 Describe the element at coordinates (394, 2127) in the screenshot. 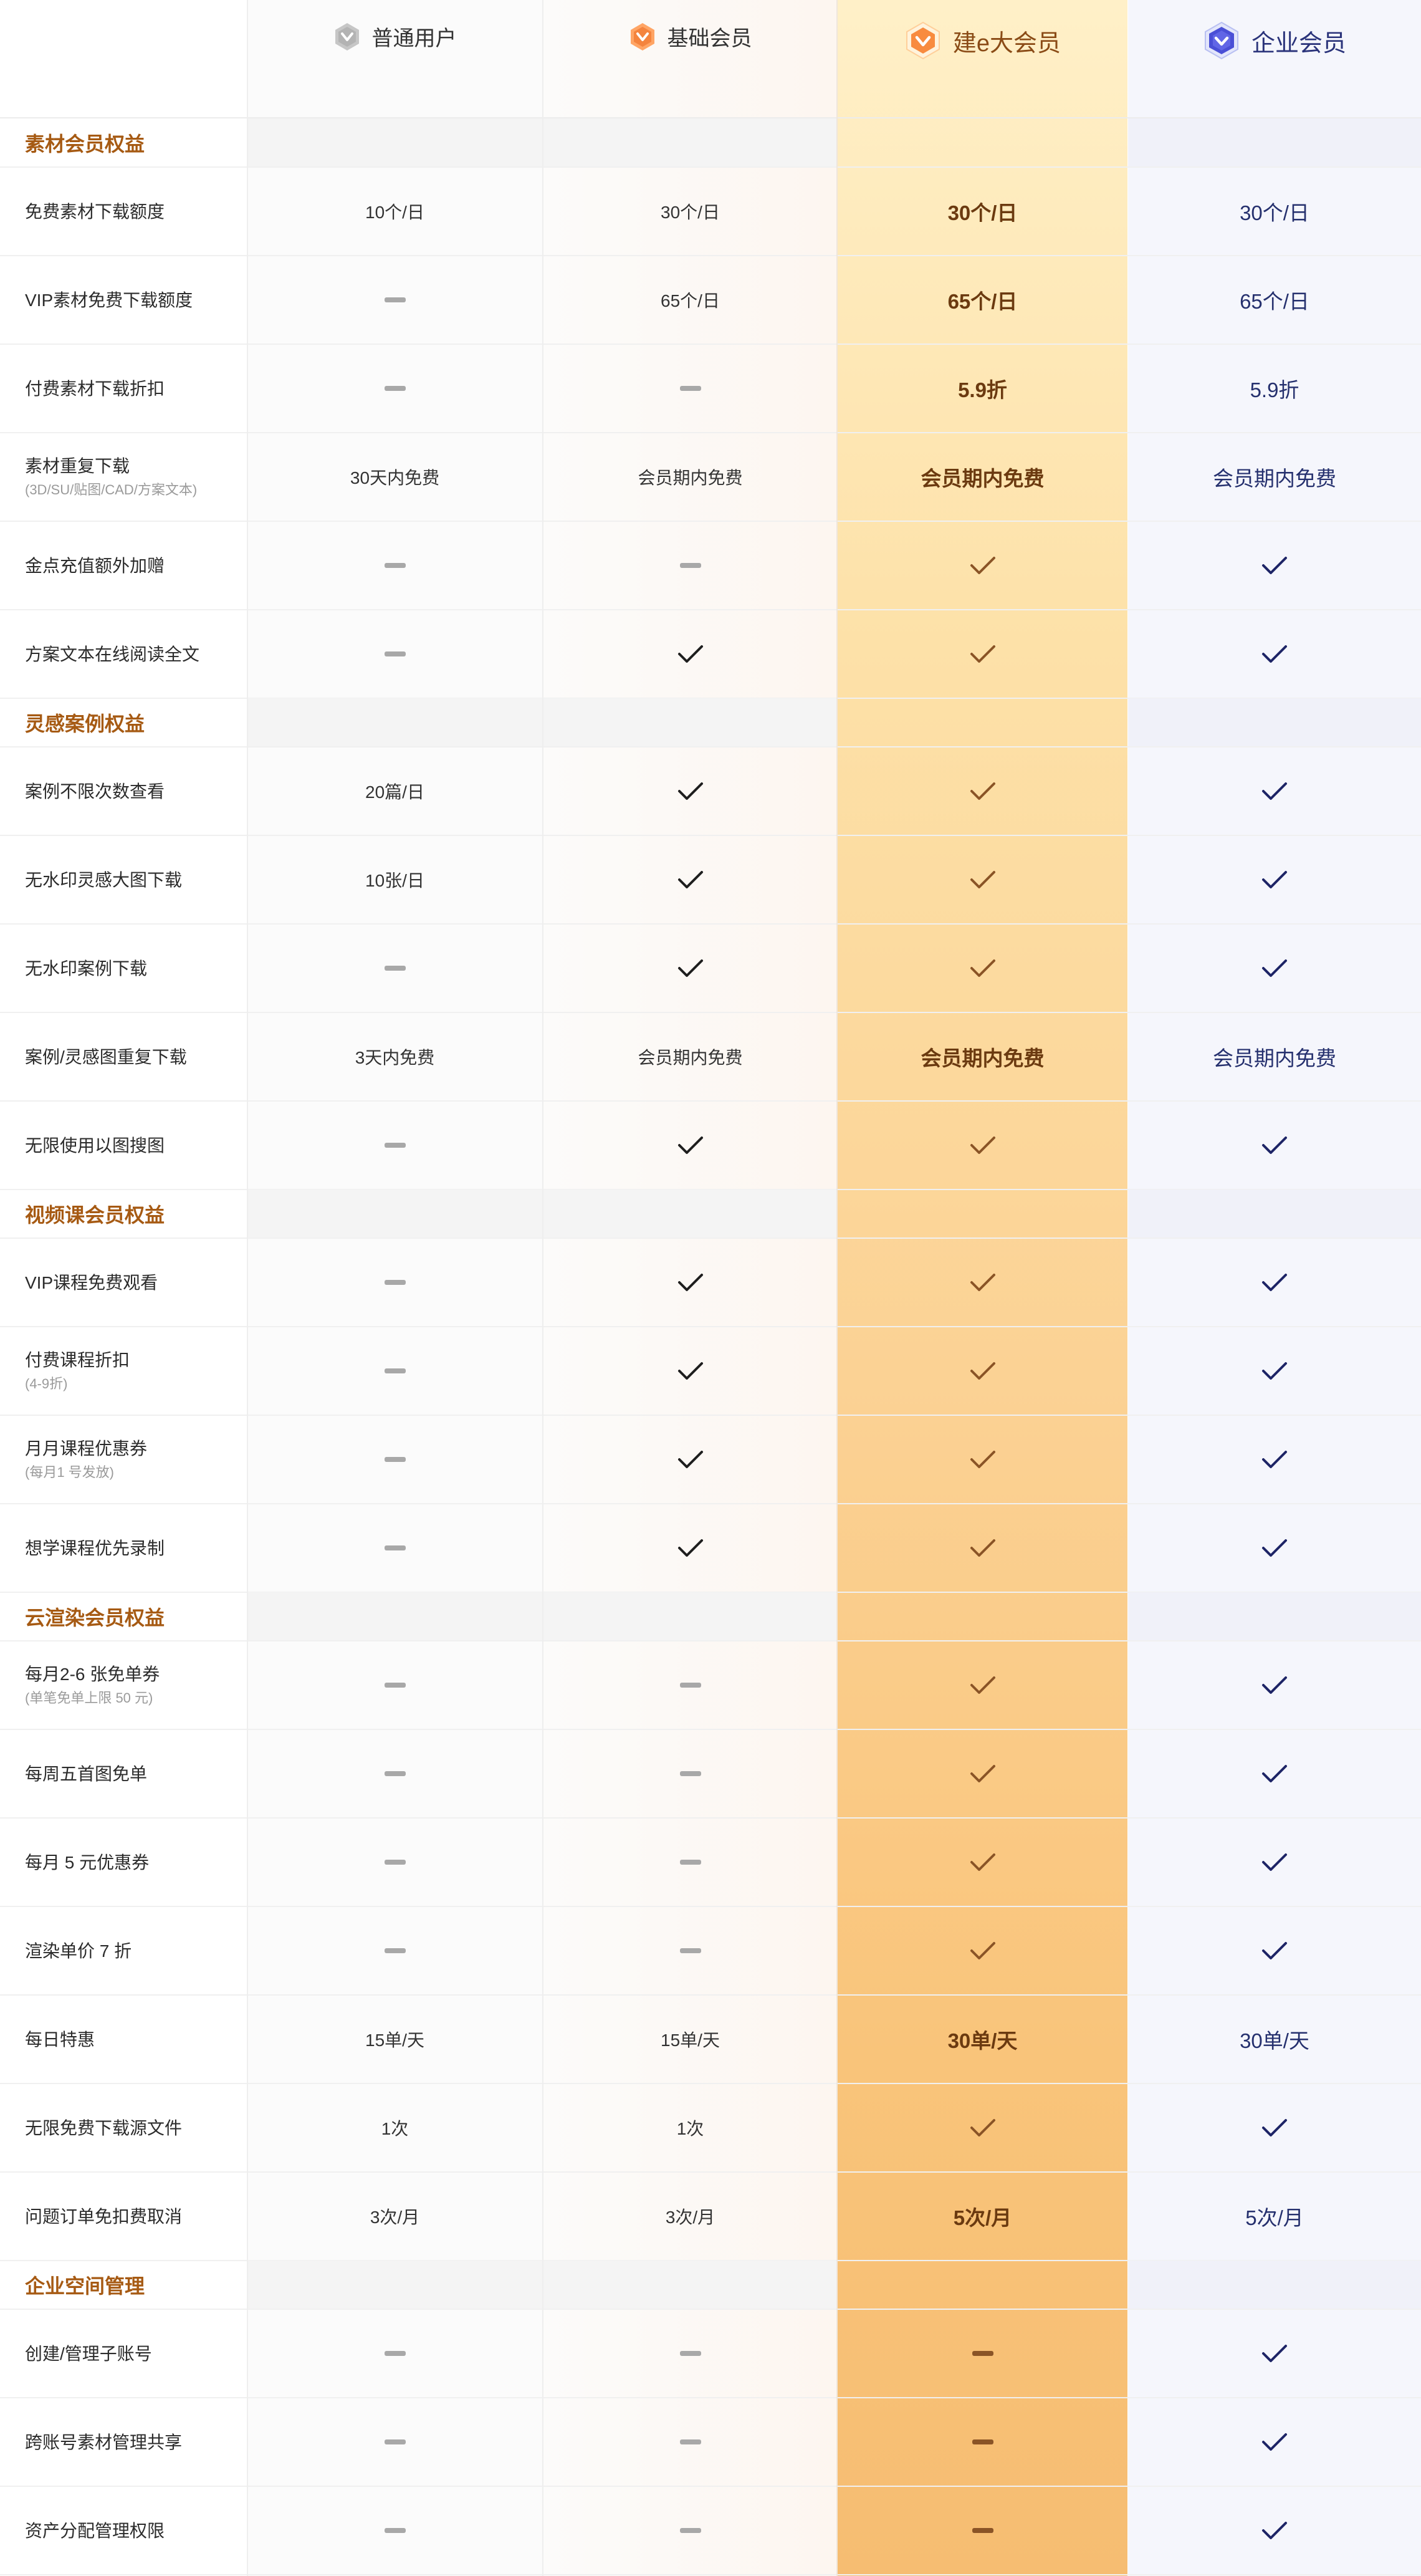

I see `value-cell-normal: 1次` at that location.